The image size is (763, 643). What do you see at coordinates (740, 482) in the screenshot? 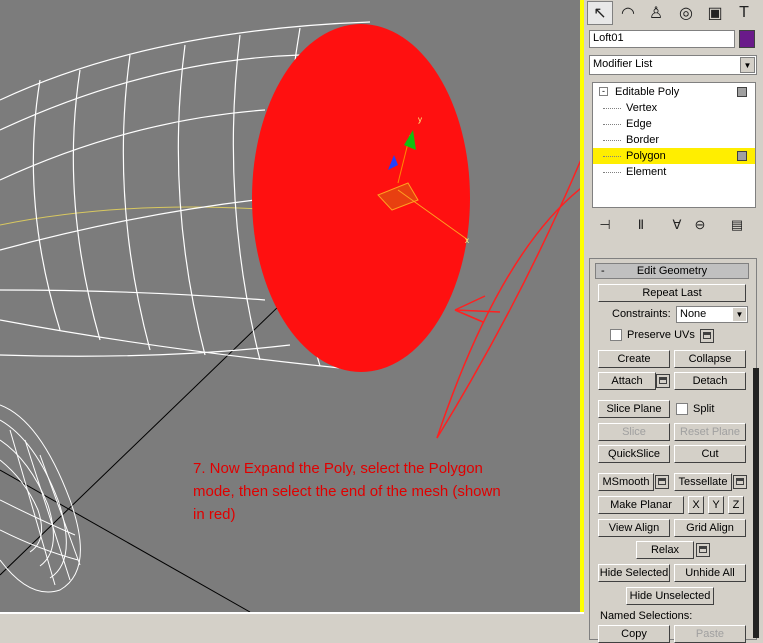
I see `tessellate-settings-icon` at bounding box center [740, 482].